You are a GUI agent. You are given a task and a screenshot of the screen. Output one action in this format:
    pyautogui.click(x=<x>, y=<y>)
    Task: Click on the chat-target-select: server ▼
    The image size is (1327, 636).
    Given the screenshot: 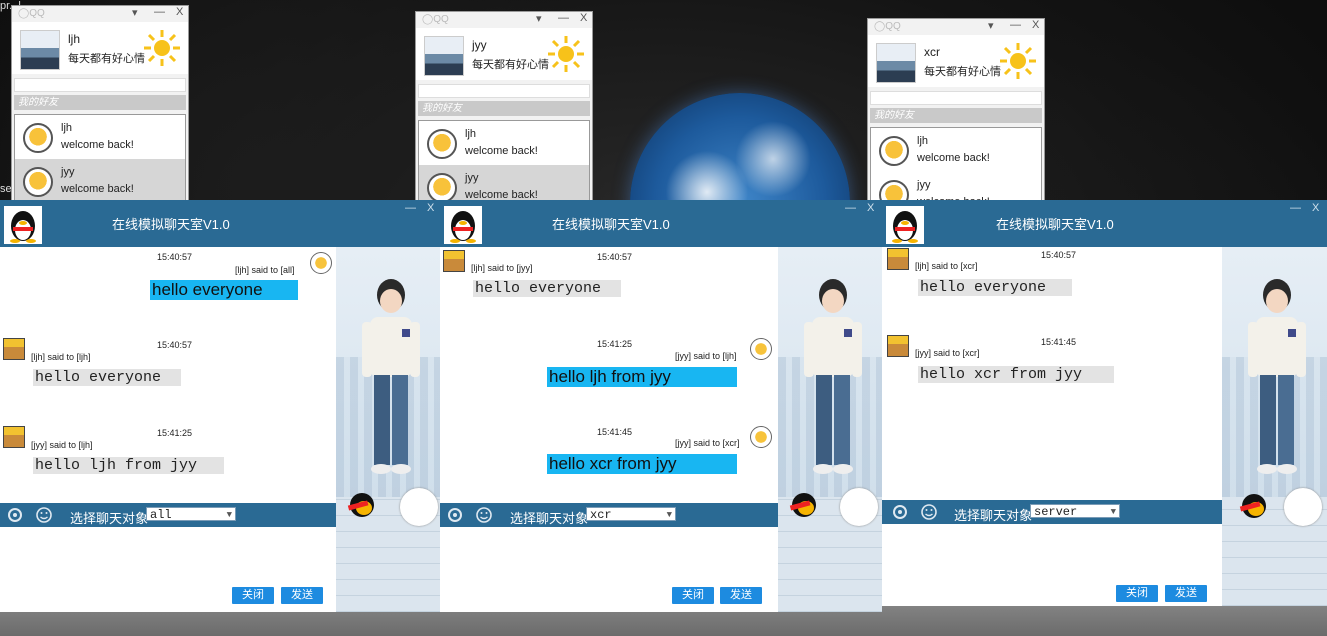 What is the action you would take?
    pyautogui.click(x=1075, y=511)
    